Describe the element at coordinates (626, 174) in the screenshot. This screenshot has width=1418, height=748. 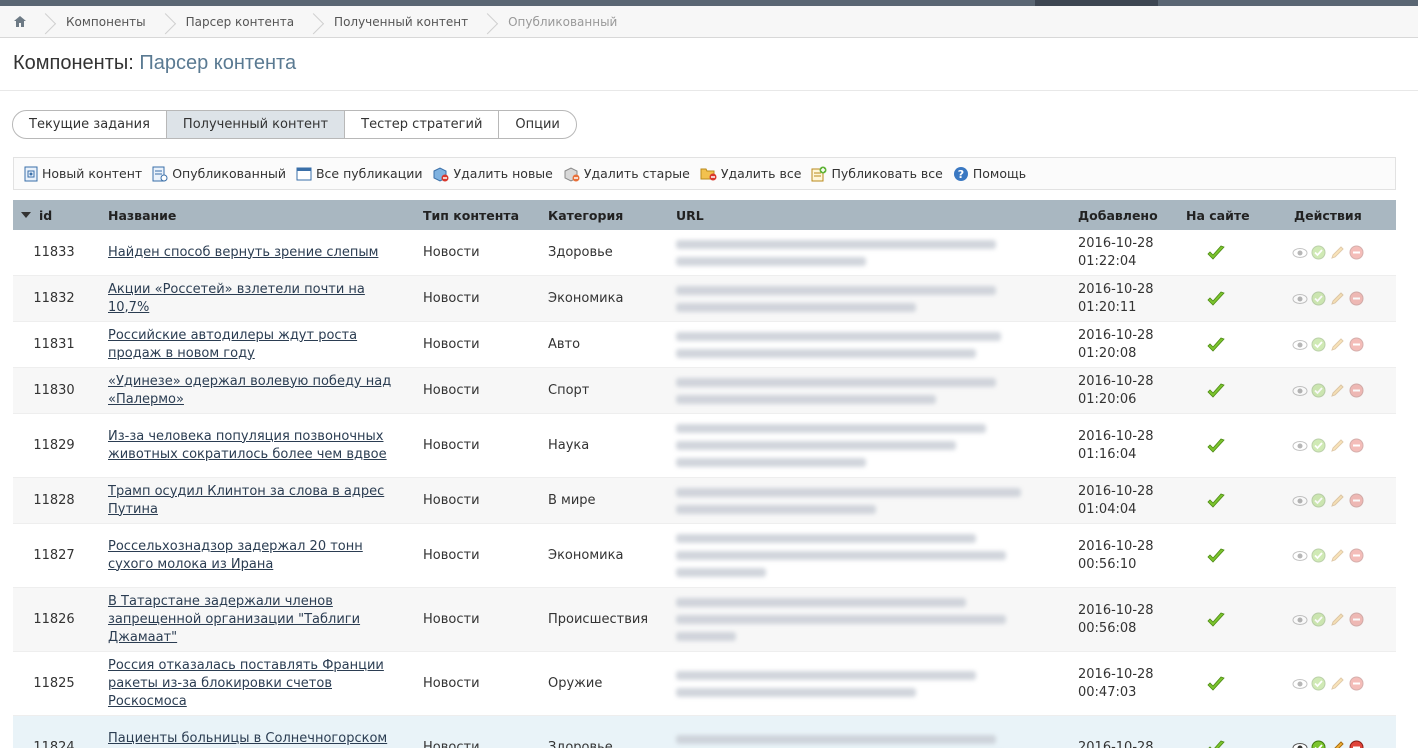
I see `delete-old-button: Удалить старые` at that location.